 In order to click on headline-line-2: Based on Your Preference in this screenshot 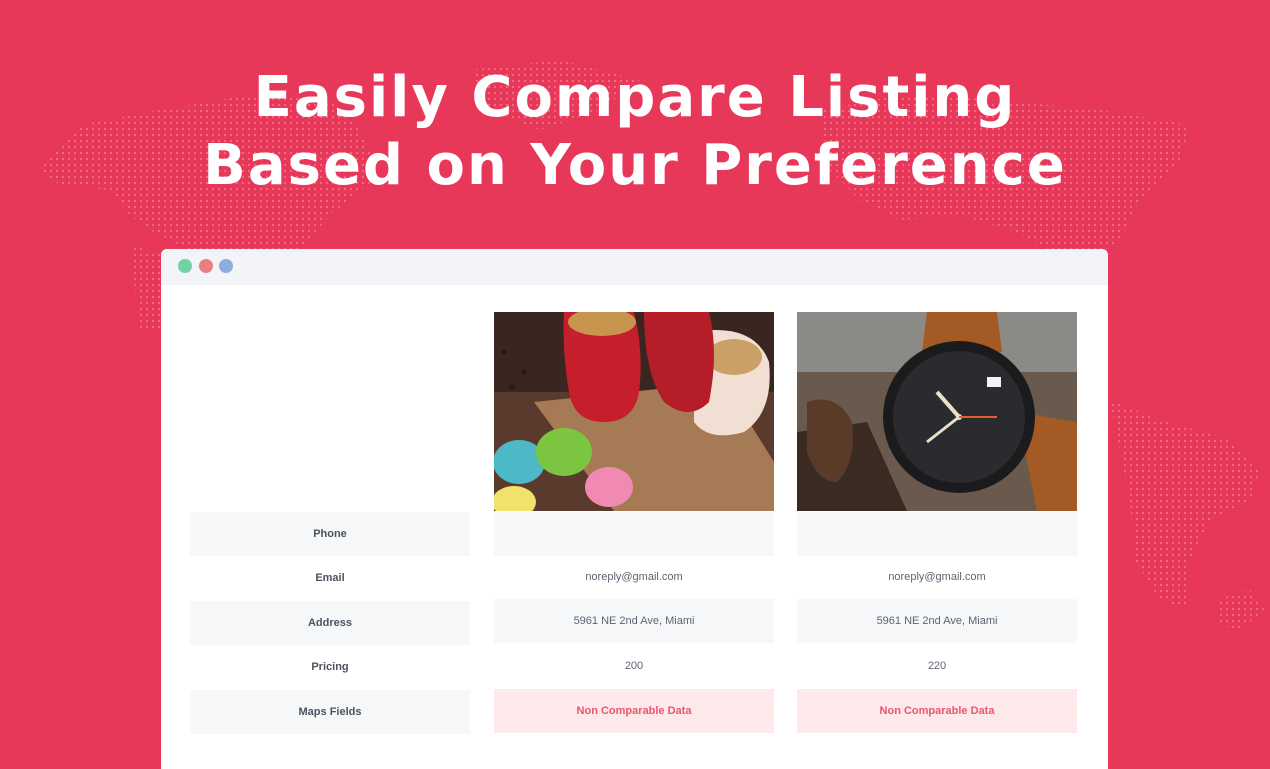, I will do `click(635, 165)`.